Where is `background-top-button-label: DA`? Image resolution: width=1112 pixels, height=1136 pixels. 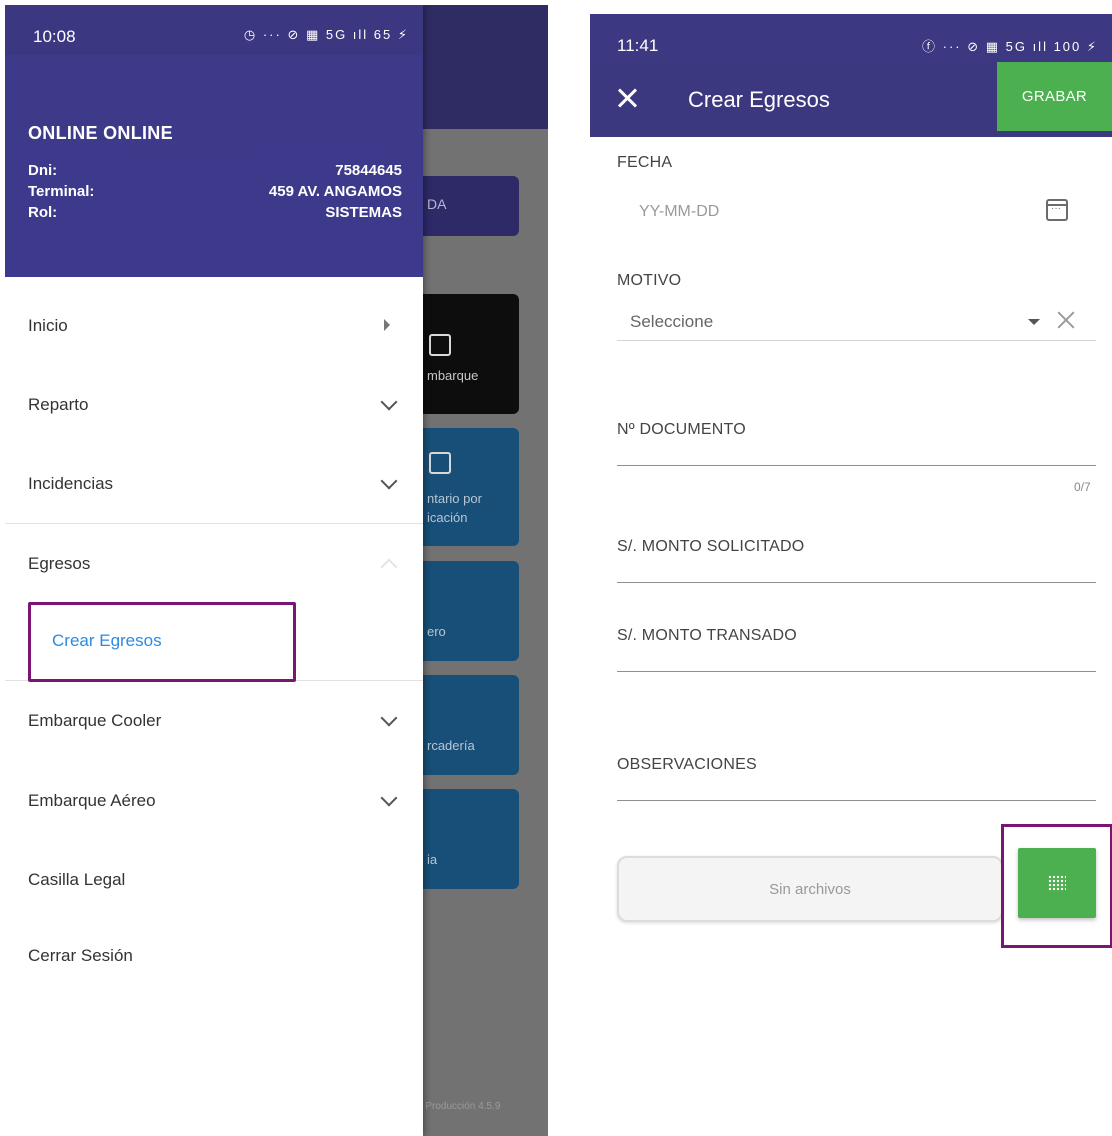
background-top-button-label: DA is located at coordinates (437, 204).